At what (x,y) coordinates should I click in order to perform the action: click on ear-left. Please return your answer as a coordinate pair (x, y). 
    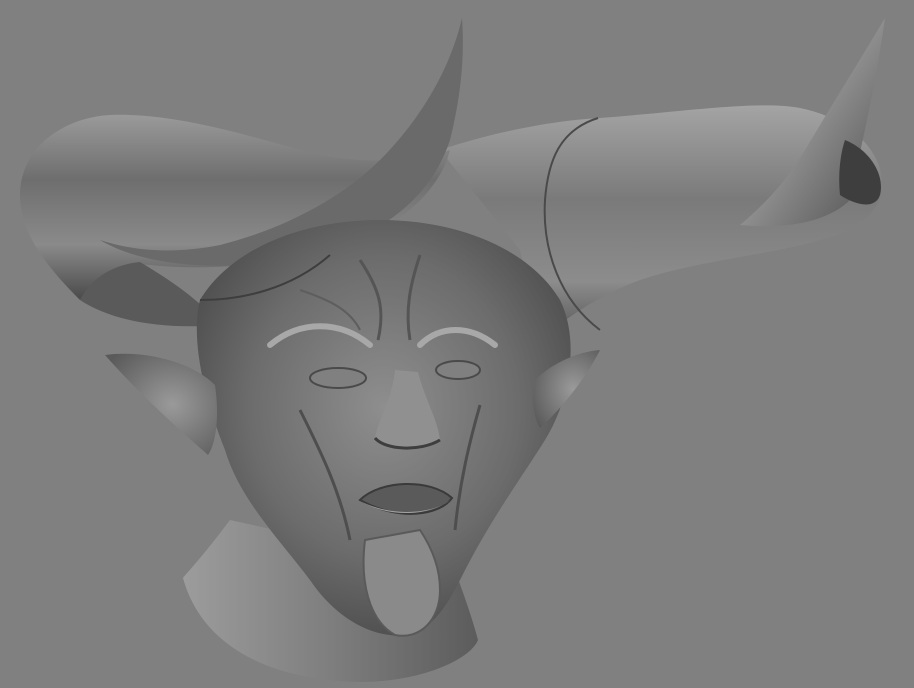
    Looking at the image, I should click on (161, 404).